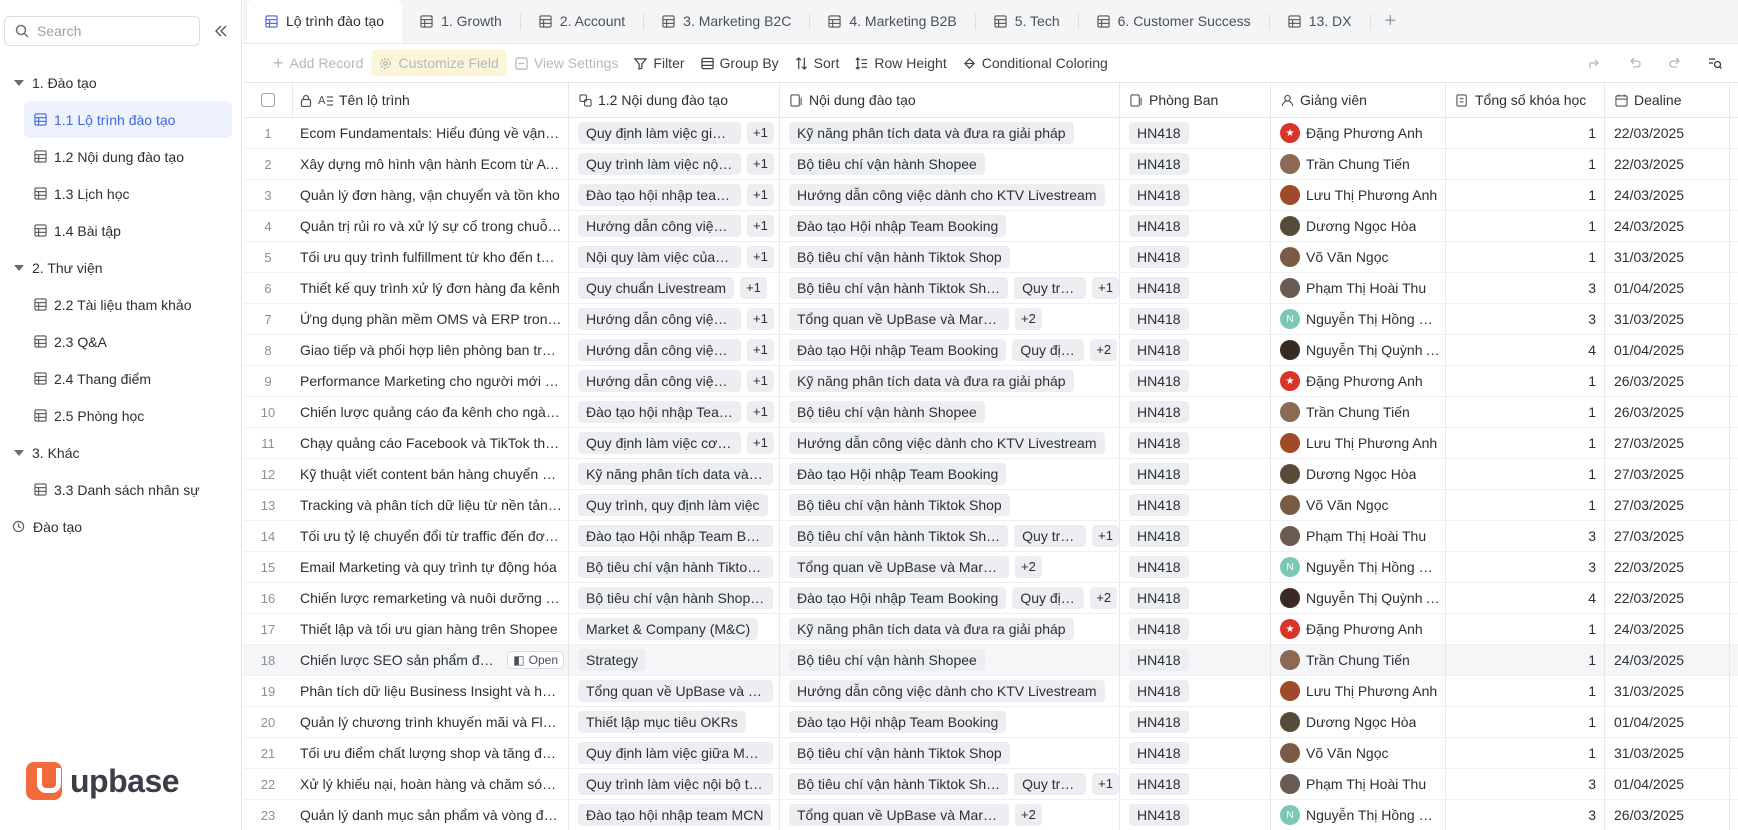  Describe the element at coordinates (1715, 63) in the screenshot. I see `search-records-icon` at that location.